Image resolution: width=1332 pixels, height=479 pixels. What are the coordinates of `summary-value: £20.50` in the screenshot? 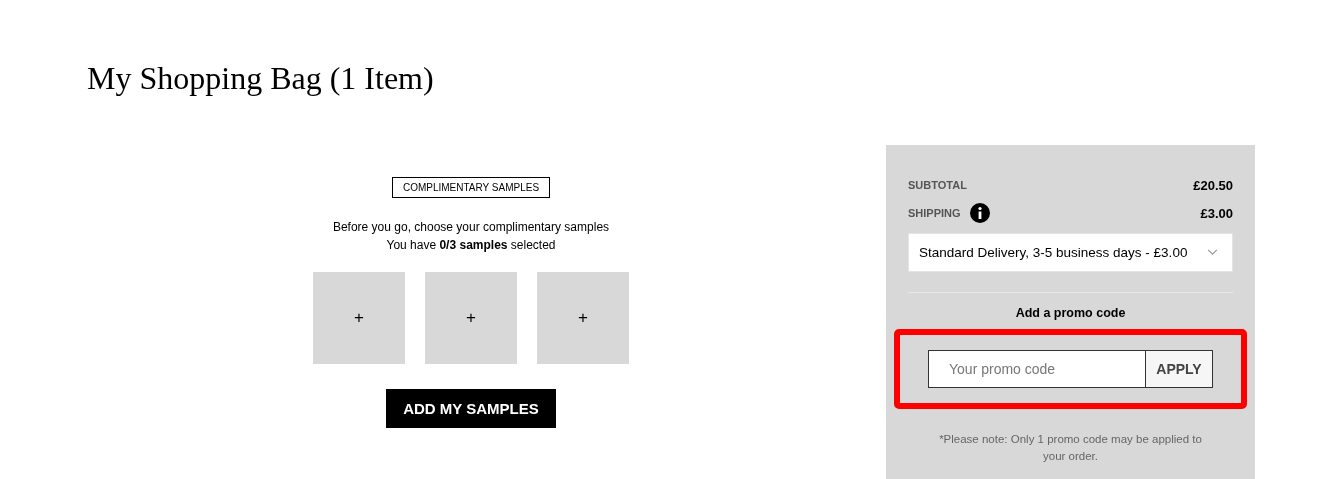 It's located at (1213, 185).